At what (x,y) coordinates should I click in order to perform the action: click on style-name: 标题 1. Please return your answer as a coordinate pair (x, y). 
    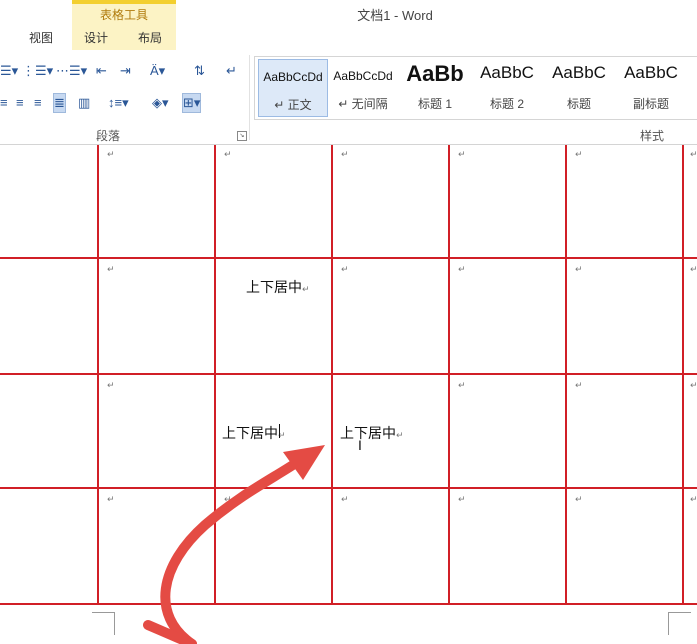
    Looking at the image, I should click on (434, 104).